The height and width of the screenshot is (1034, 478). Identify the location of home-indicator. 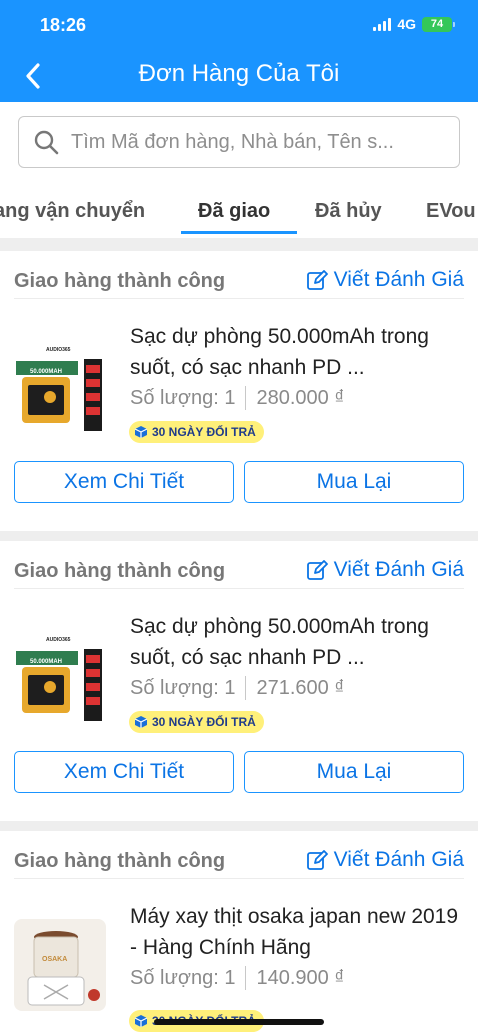
(239, 1022).